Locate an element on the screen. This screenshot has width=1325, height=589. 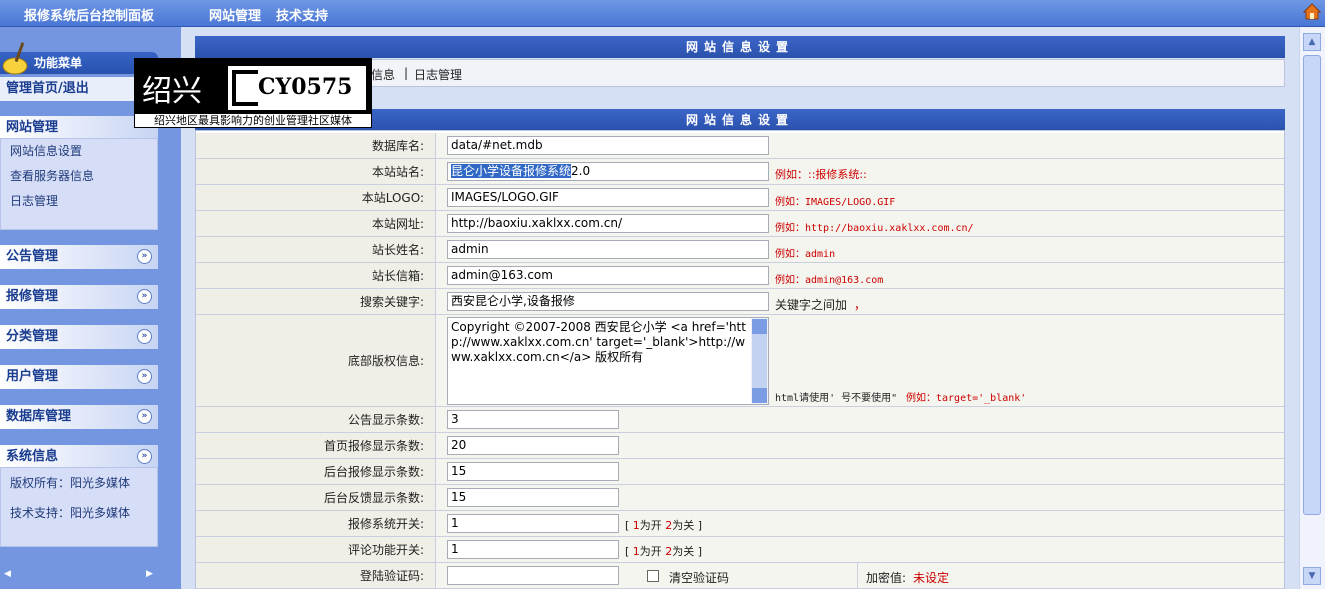
field-label: 公告显示条数: is located at coordinates (316, 419).